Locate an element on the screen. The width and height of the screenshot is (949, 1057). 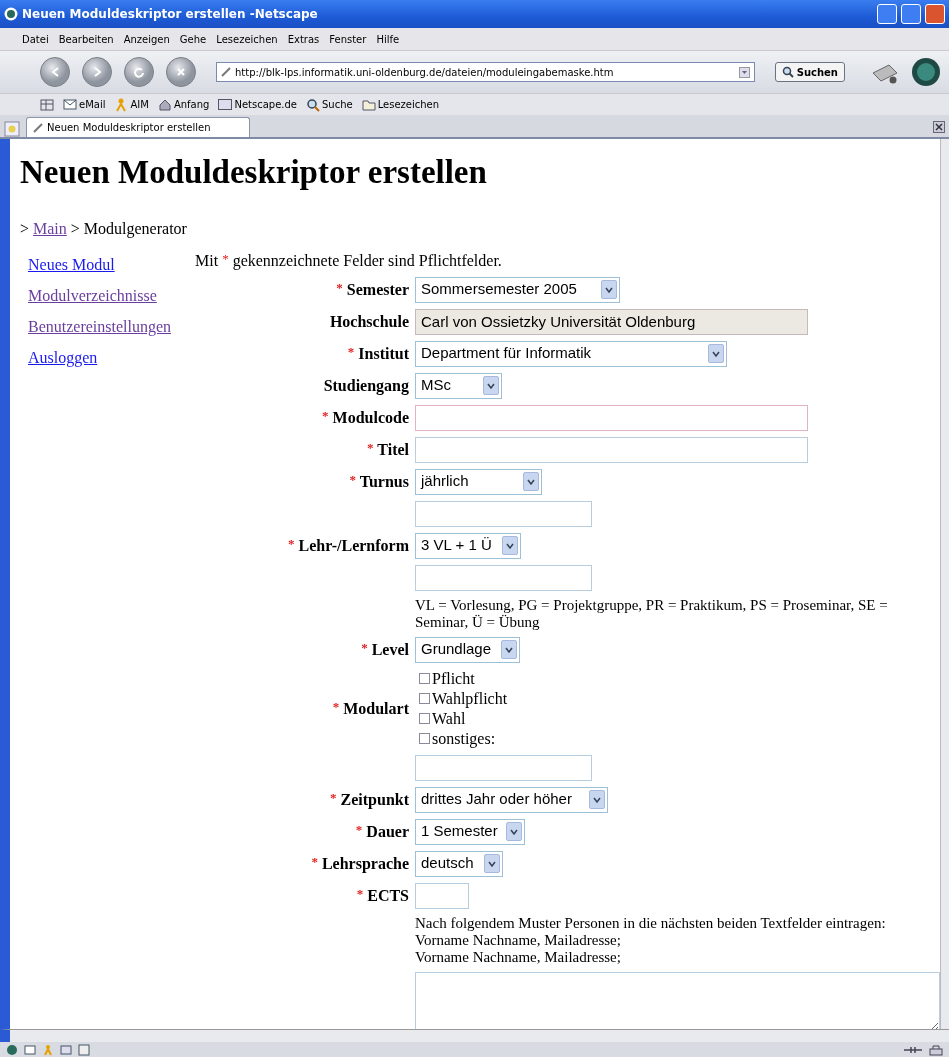
menu-item: Extras is located at coordinates (303, 39).